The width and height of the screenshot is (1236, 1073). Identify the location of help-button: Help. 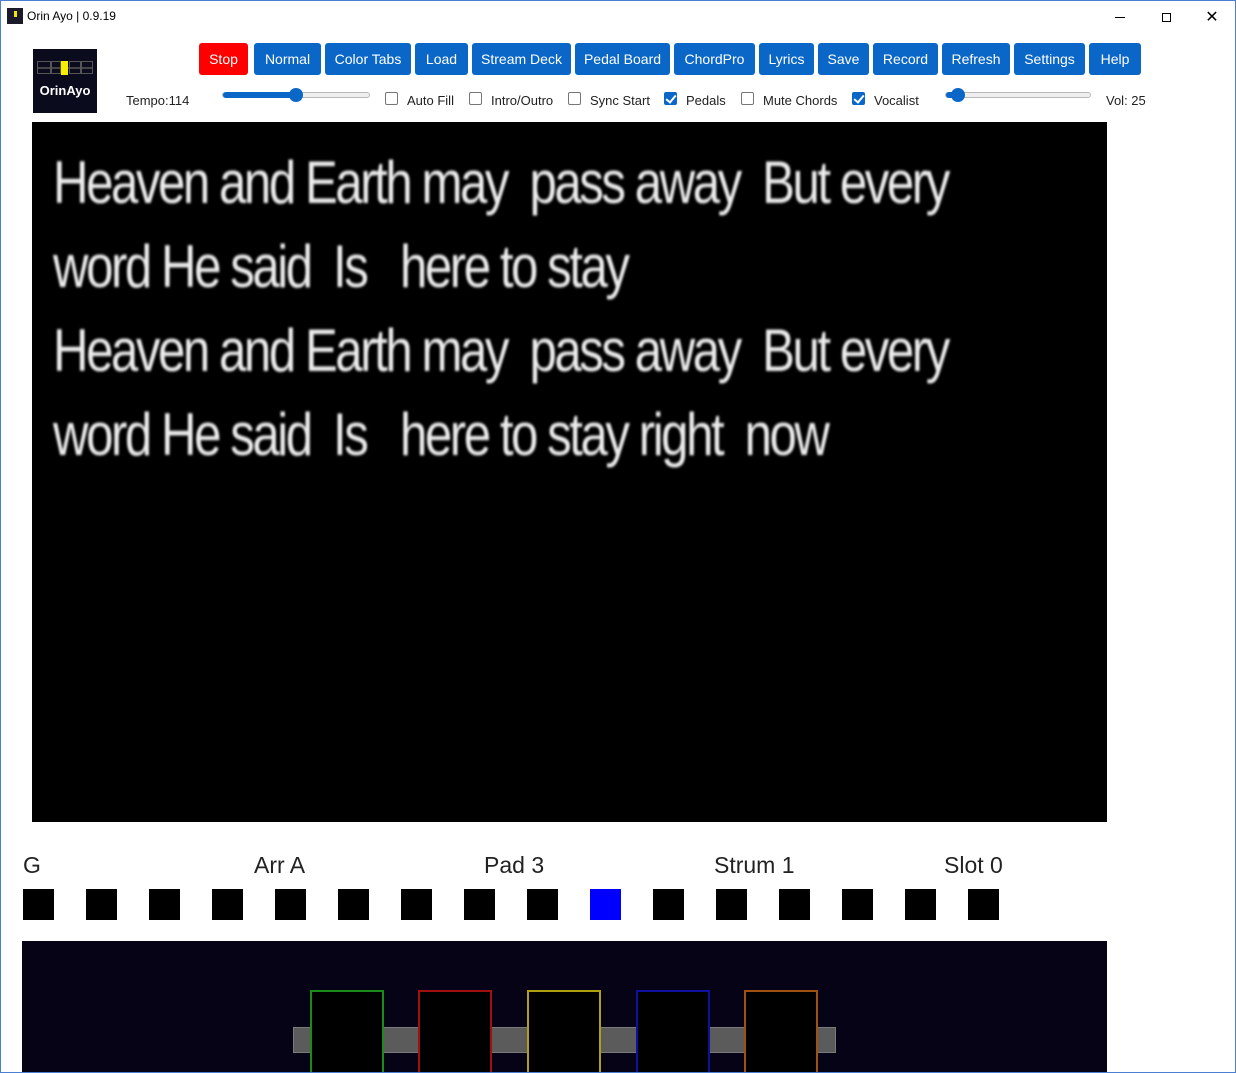
(1115, 59).